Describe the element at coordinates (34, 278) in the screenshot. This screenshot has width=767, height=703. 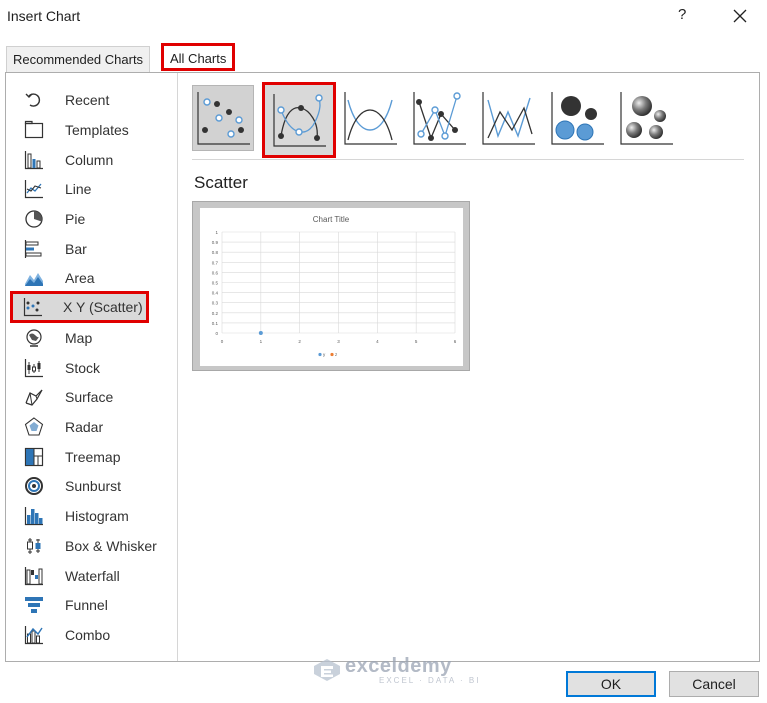
I see `area-chart-icon` at that location.